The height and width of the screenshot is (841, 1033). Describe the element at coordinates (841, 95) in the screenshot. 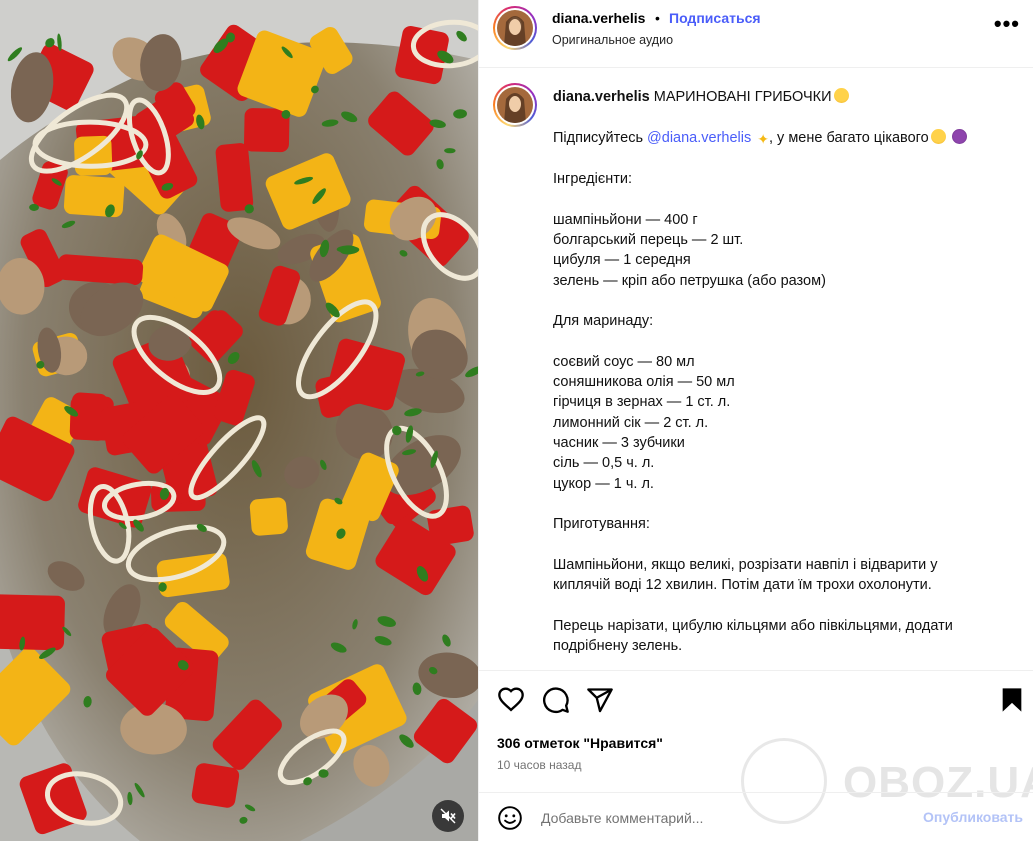

I see `tongue-emoji-icon` at that location.